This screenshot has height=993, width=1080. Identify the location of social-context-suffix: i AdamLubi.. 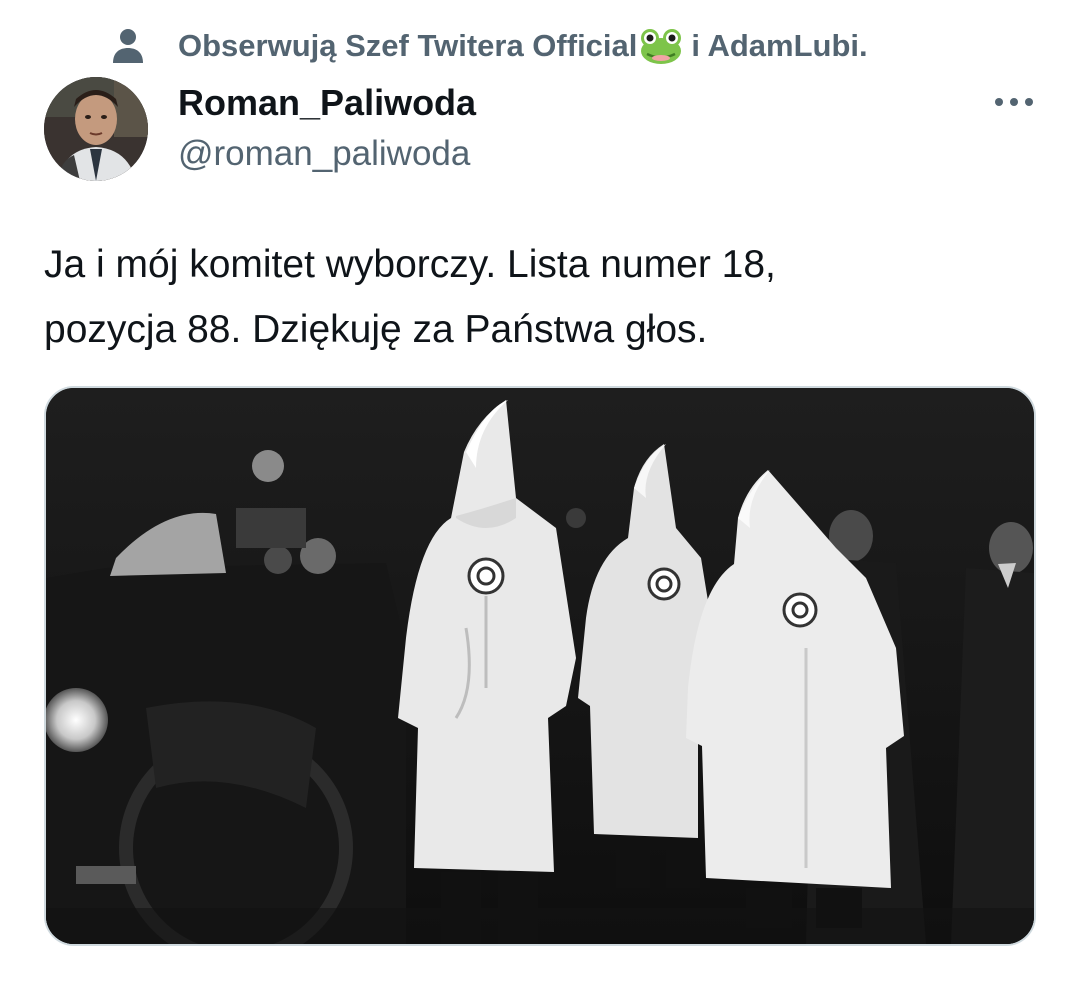
(779, 45).